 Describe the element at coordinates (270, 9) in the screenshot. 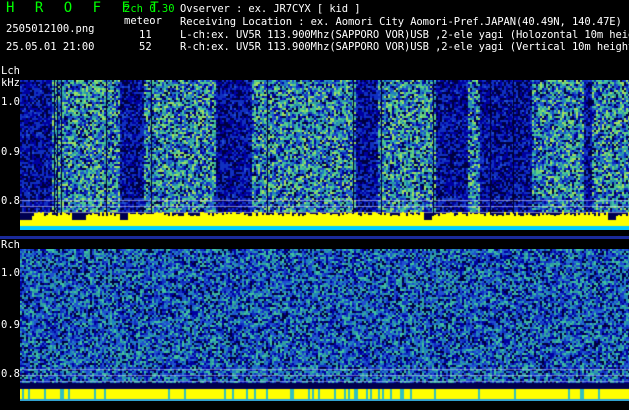

I see `observer-line: Ovserver : ex. JR7CYX [ kid ]` at that location.